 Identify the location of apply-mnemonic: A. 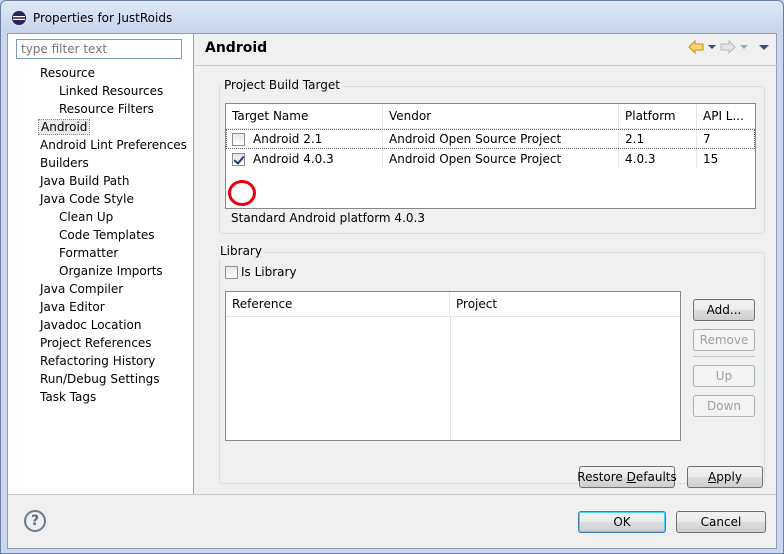
(712, 477).